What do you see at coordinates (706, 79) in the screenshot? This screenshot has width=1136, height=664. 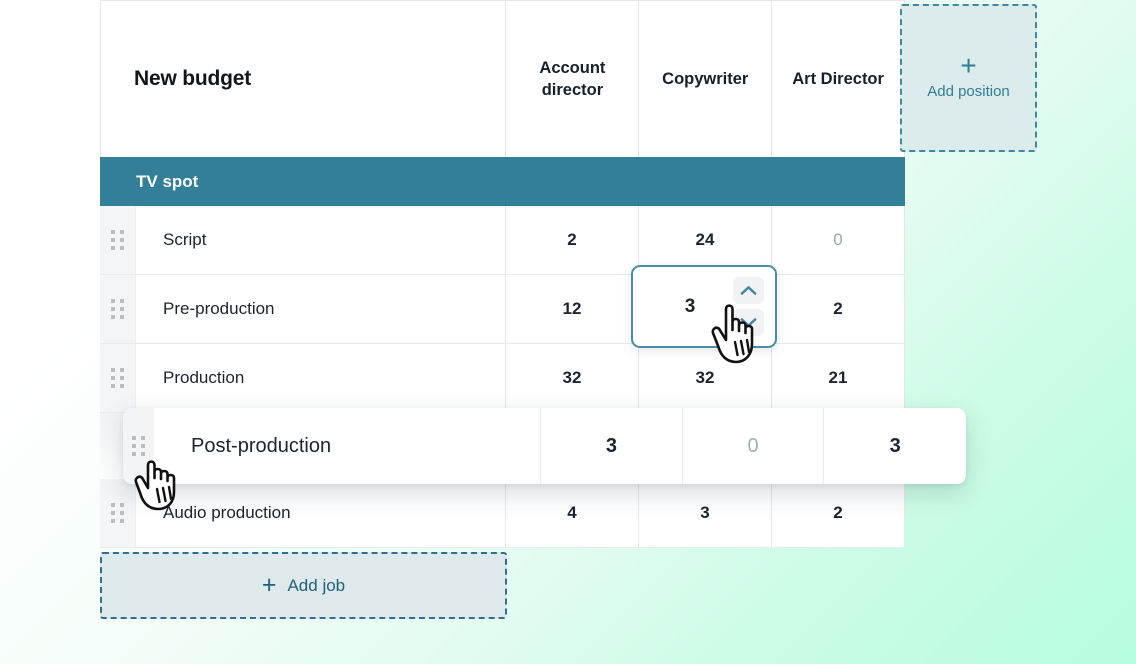 I see `column-header-copywriter: Copywriter` at bounding box center [706, 79].